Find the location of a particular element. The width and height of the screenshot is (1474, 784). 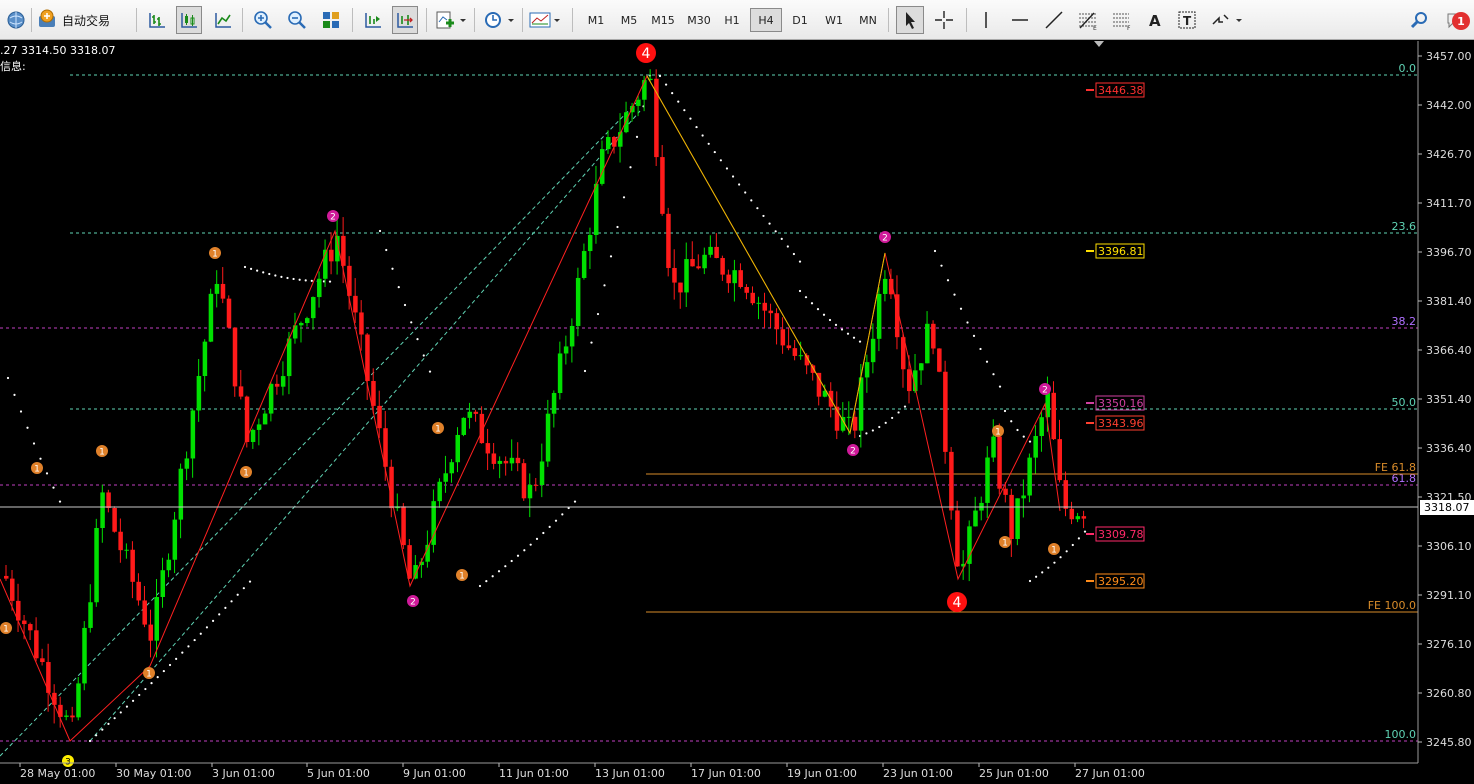

autotrade-button: 自动交易 is located at coordinates (73, 20).